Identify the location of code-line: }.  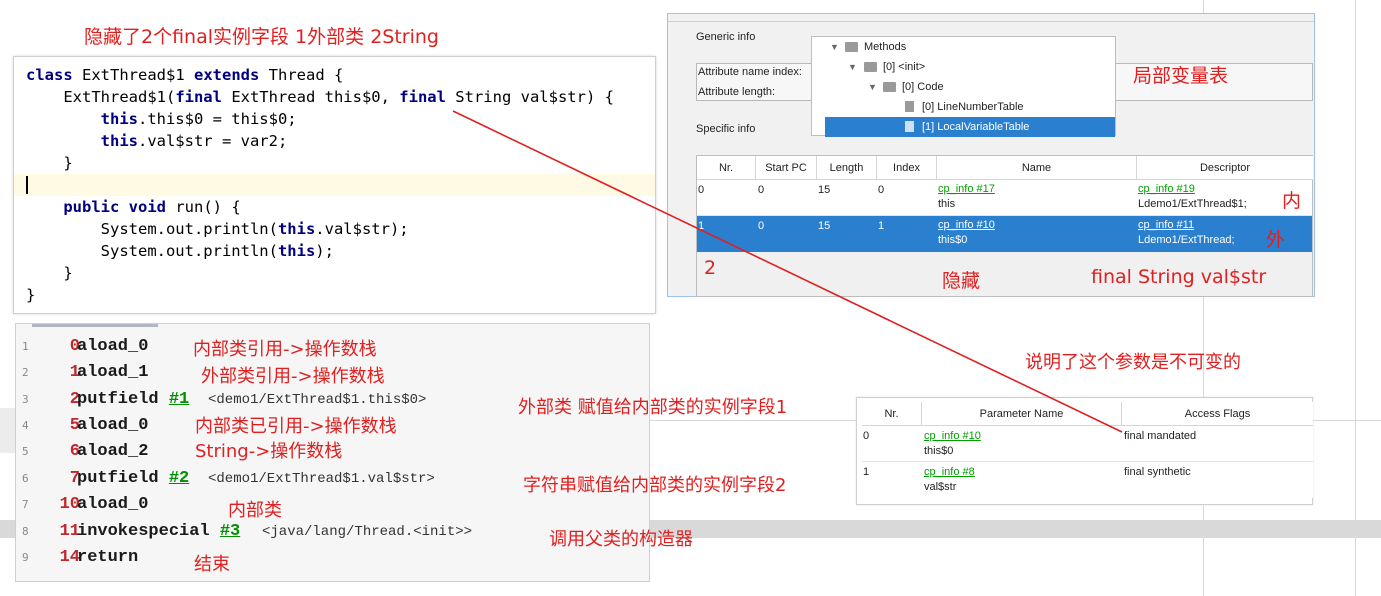
(31, 295).